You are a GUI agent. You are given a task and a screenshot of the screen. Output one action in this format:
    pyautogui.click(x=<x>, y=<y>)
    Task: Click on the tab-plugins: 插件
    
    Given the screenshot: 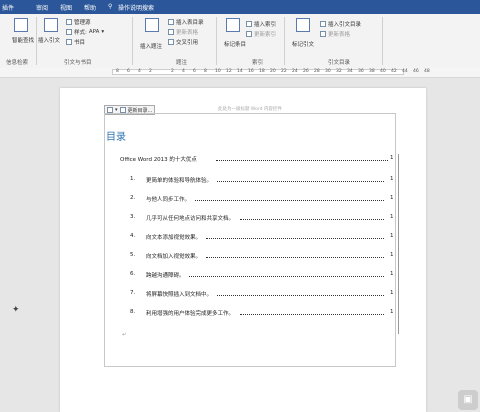 What is the action you would take?
    pyautogui.click(x=8, y=7)
    